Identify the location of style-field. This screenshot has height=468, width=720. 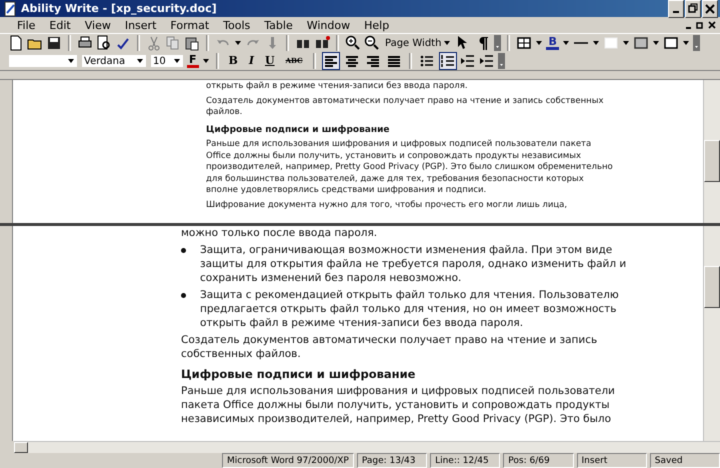
(43, 61).